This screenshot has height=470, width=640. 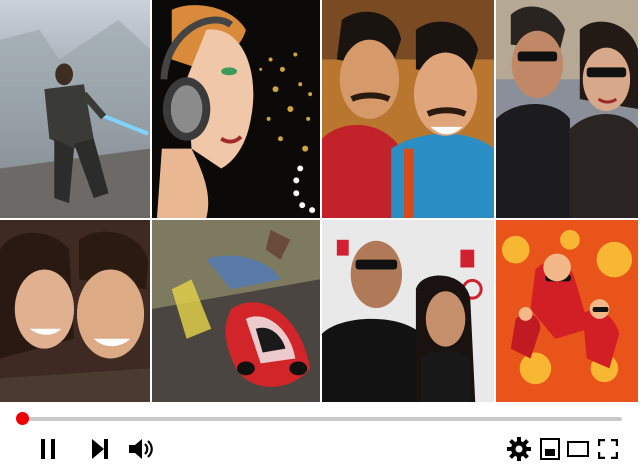 I want to click on thumbnail-couple-sunglasses, so click(x=568, y=110).